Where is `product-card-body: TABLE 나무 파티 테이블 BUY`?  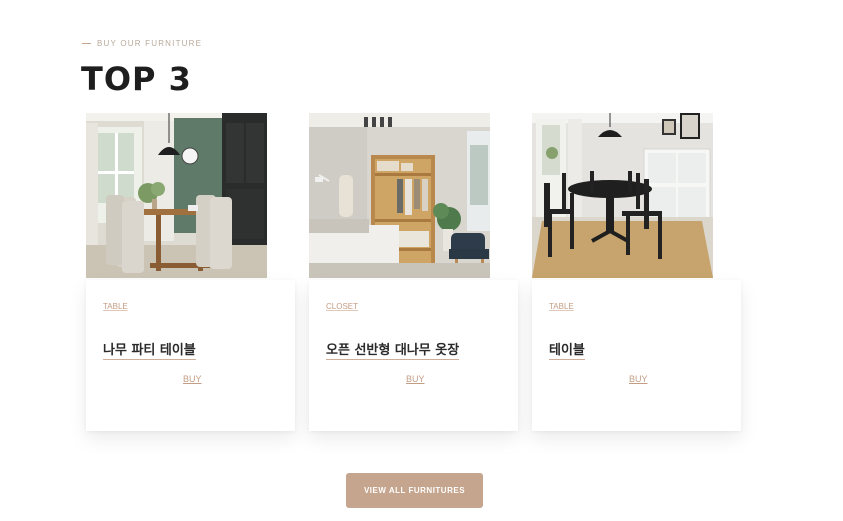 product-card-body: TABLE 나무 파티 테이블 BUY is located at coordinates (190, 355).